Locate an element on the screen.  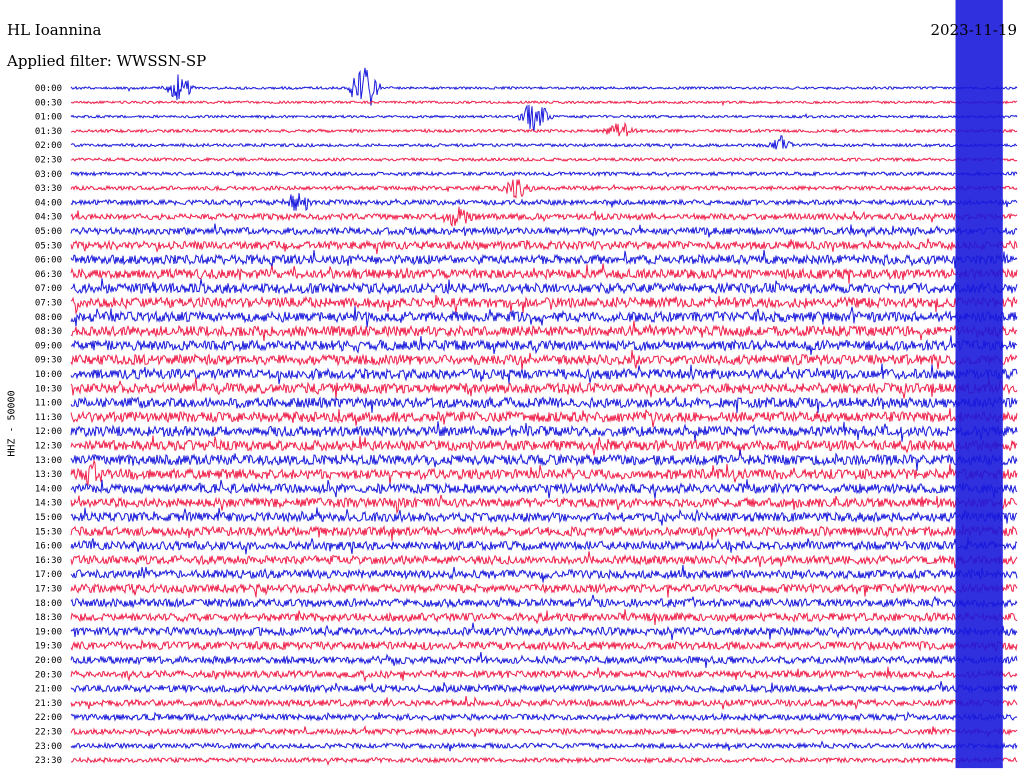
row-time-label: 14:00 is located at coordinates (48, 489).